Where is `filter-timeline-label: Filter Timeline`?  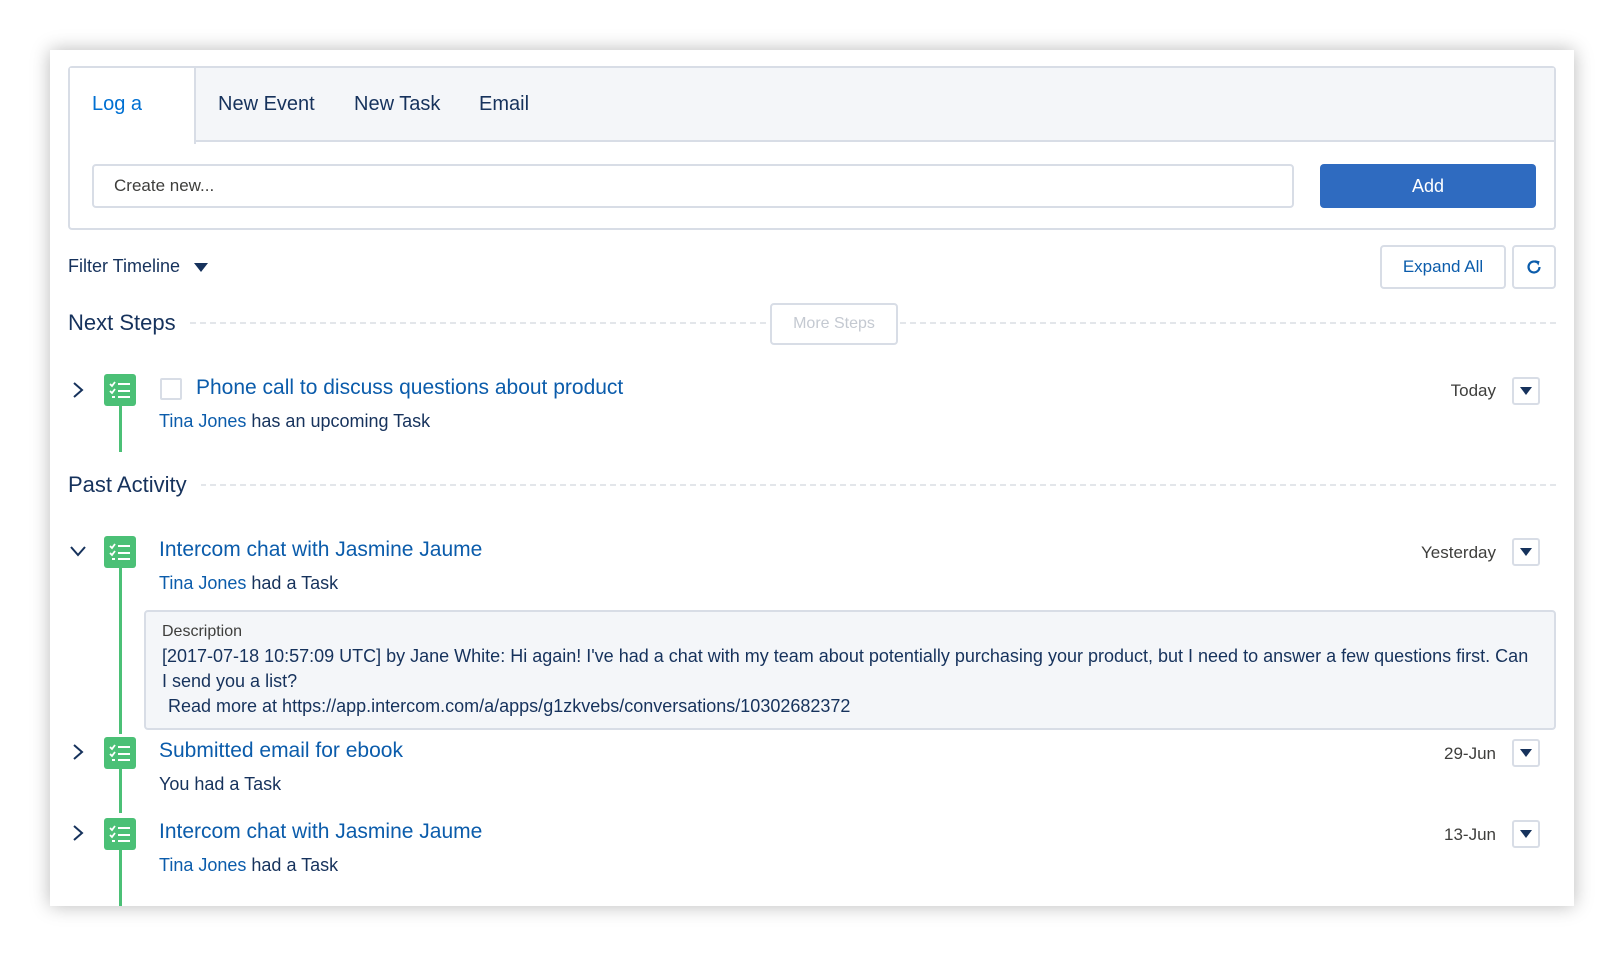 filter-timeline-label: Filter Timeline is located at coordinates (124, 266).